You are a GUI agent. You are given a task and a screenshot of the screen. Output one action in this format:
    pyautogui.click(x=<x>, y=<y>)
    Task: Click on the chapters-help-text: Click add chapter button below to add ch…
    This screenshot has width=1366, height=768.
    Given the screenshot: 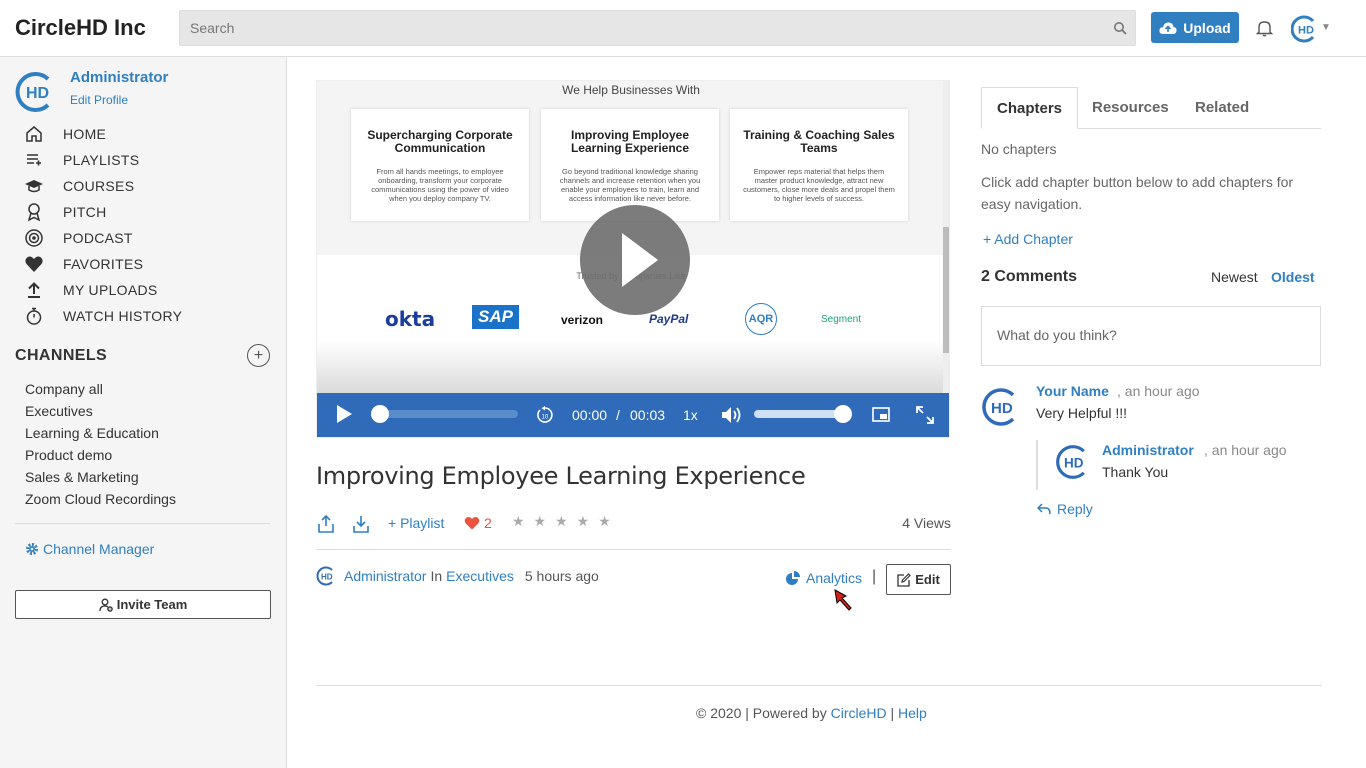 What is the action you would take?
    pyautogui.click(x=1137, y=193)
    